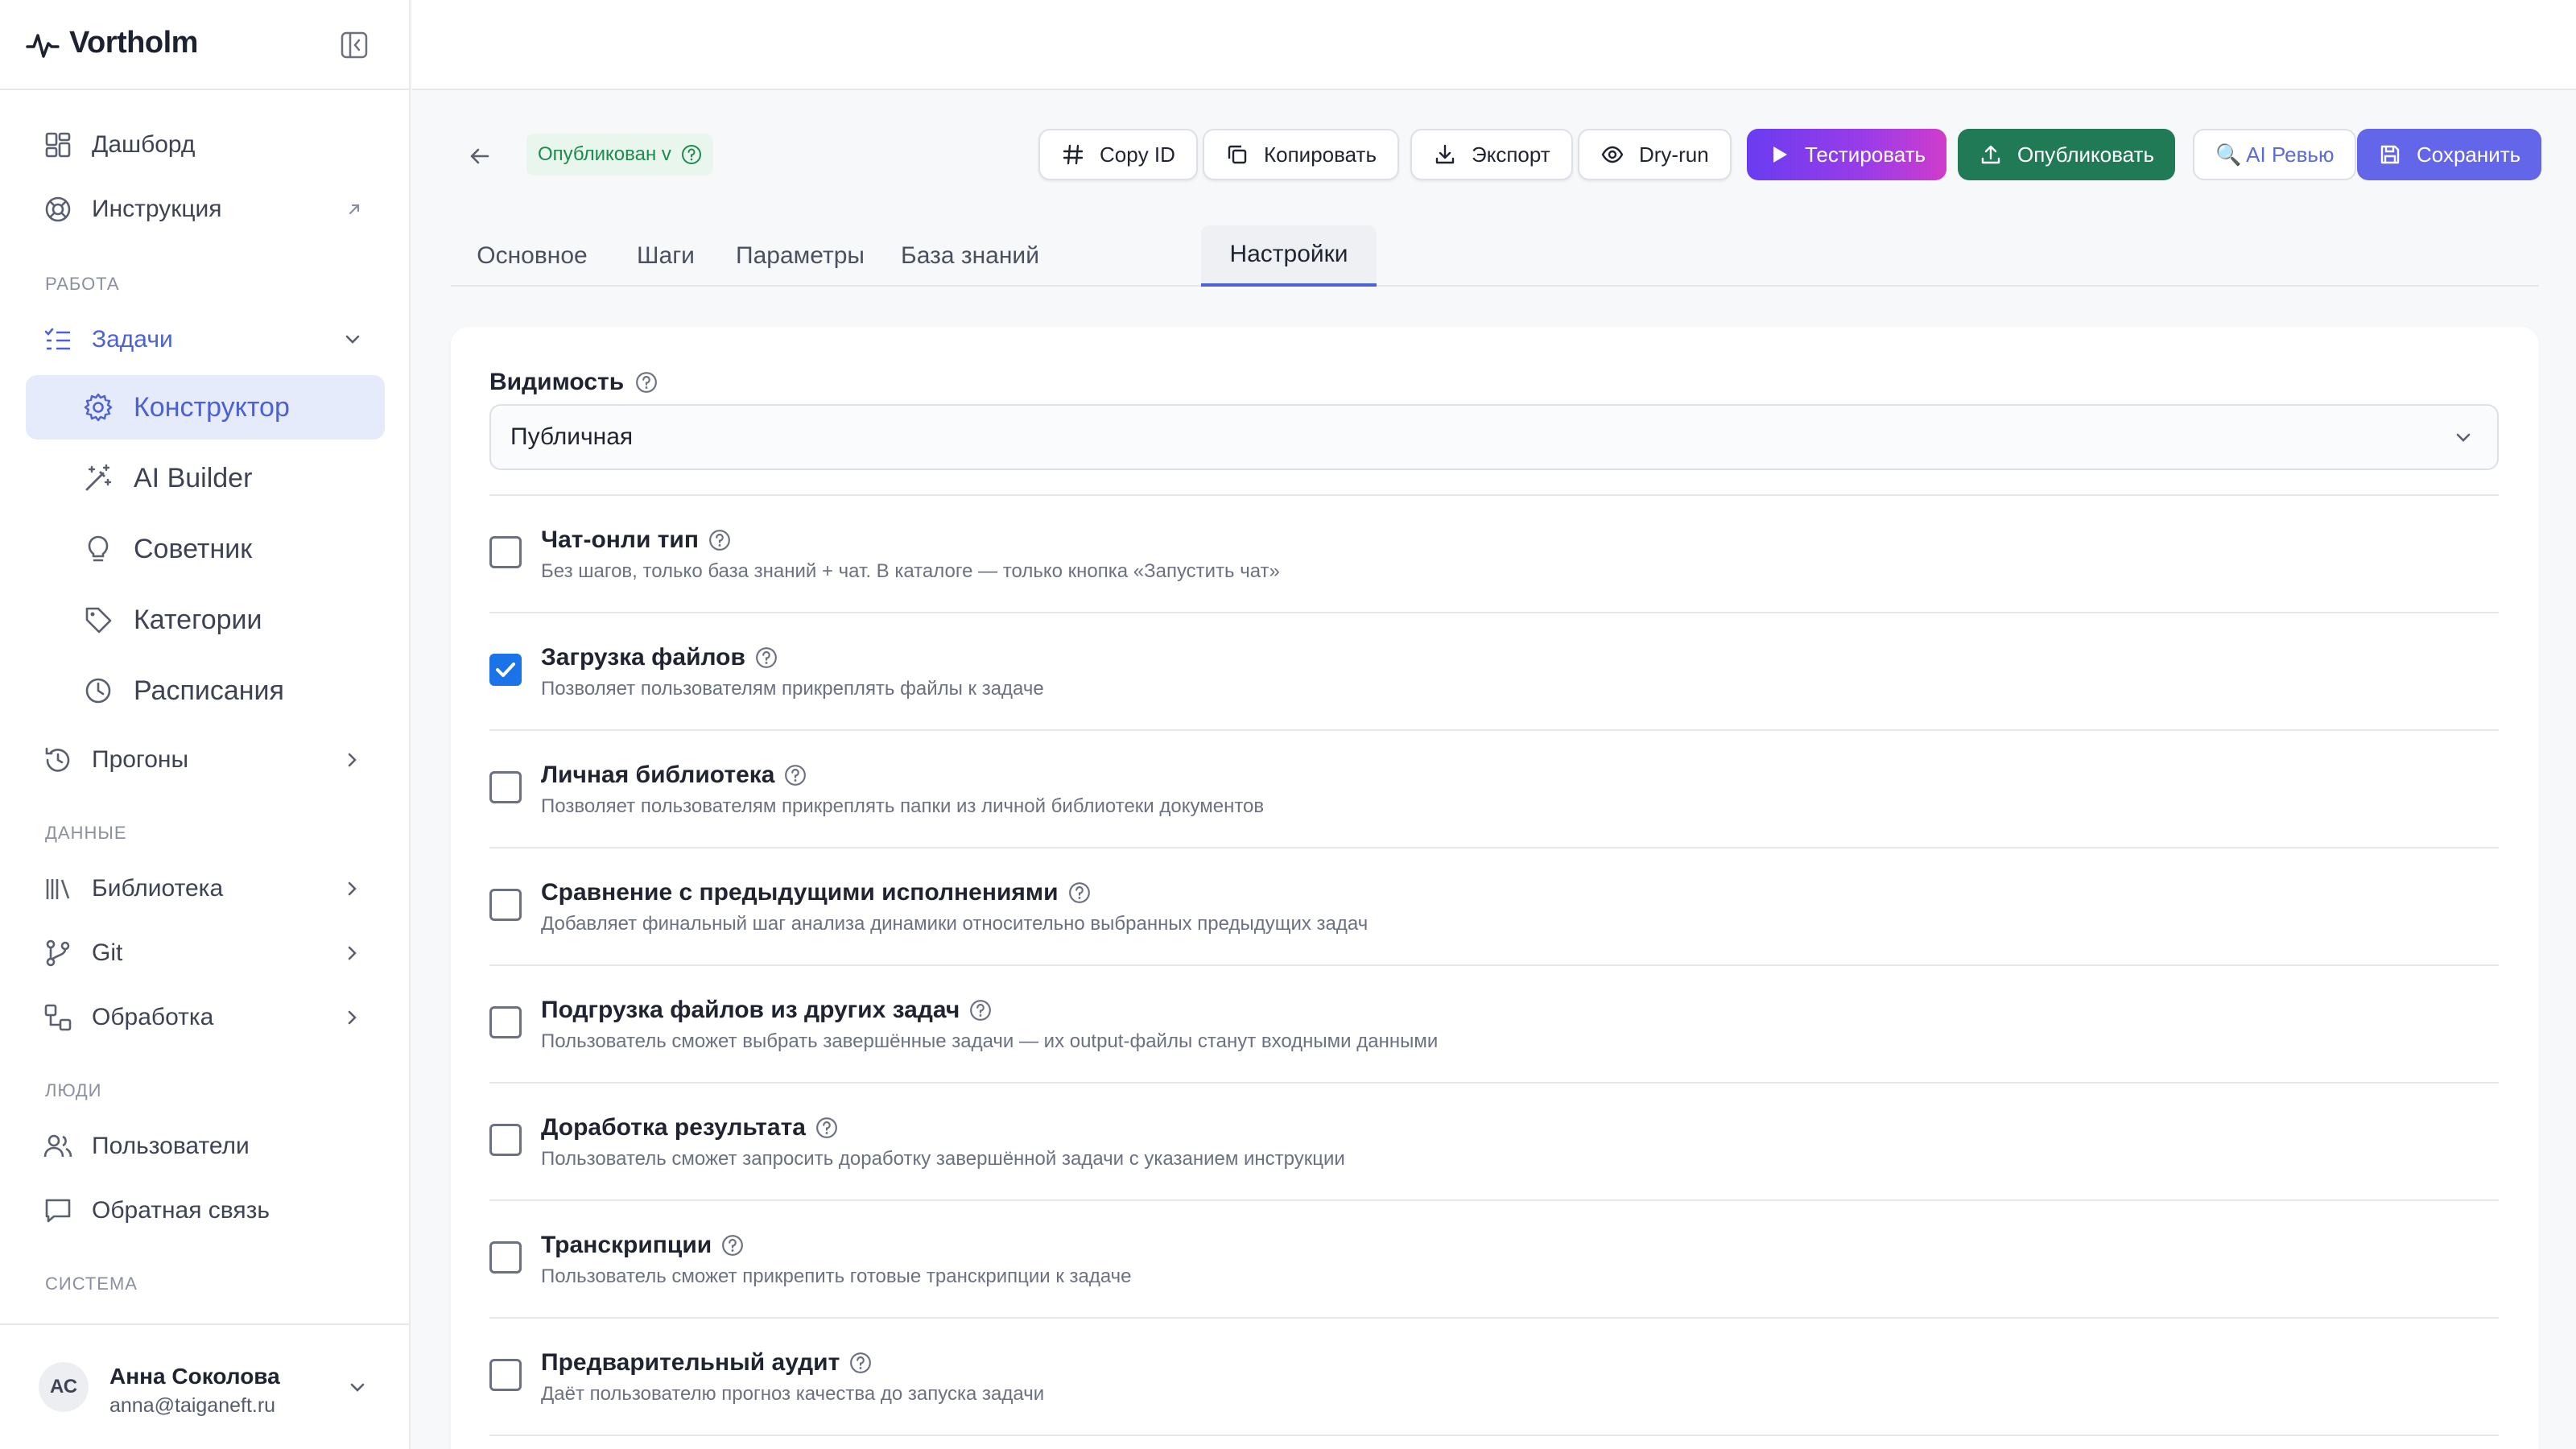 This screenshot has height=1449, width=2576. I want to click on app-logo-text: Vortholm, so click(133, 43).